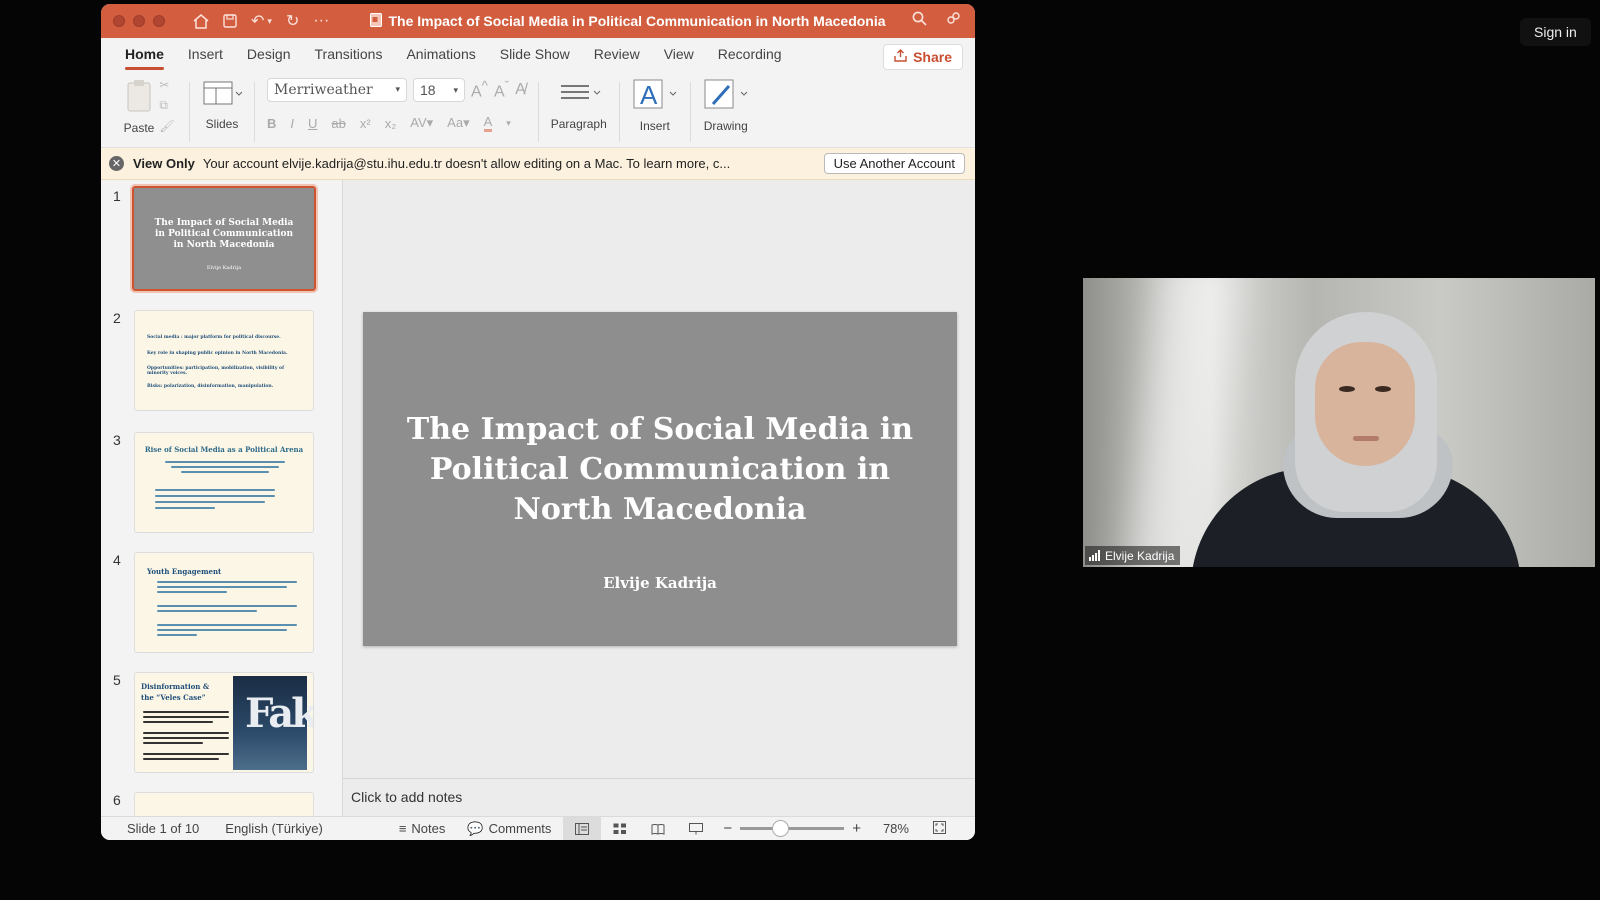  I want to click on share-icon, so click(900, 57).